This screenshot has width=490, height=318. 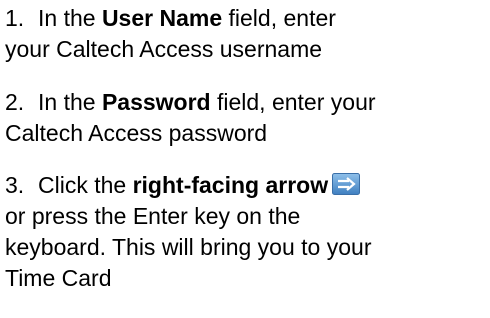 I want to click on step-text-post: field, enter, so click(x=279, y=18).